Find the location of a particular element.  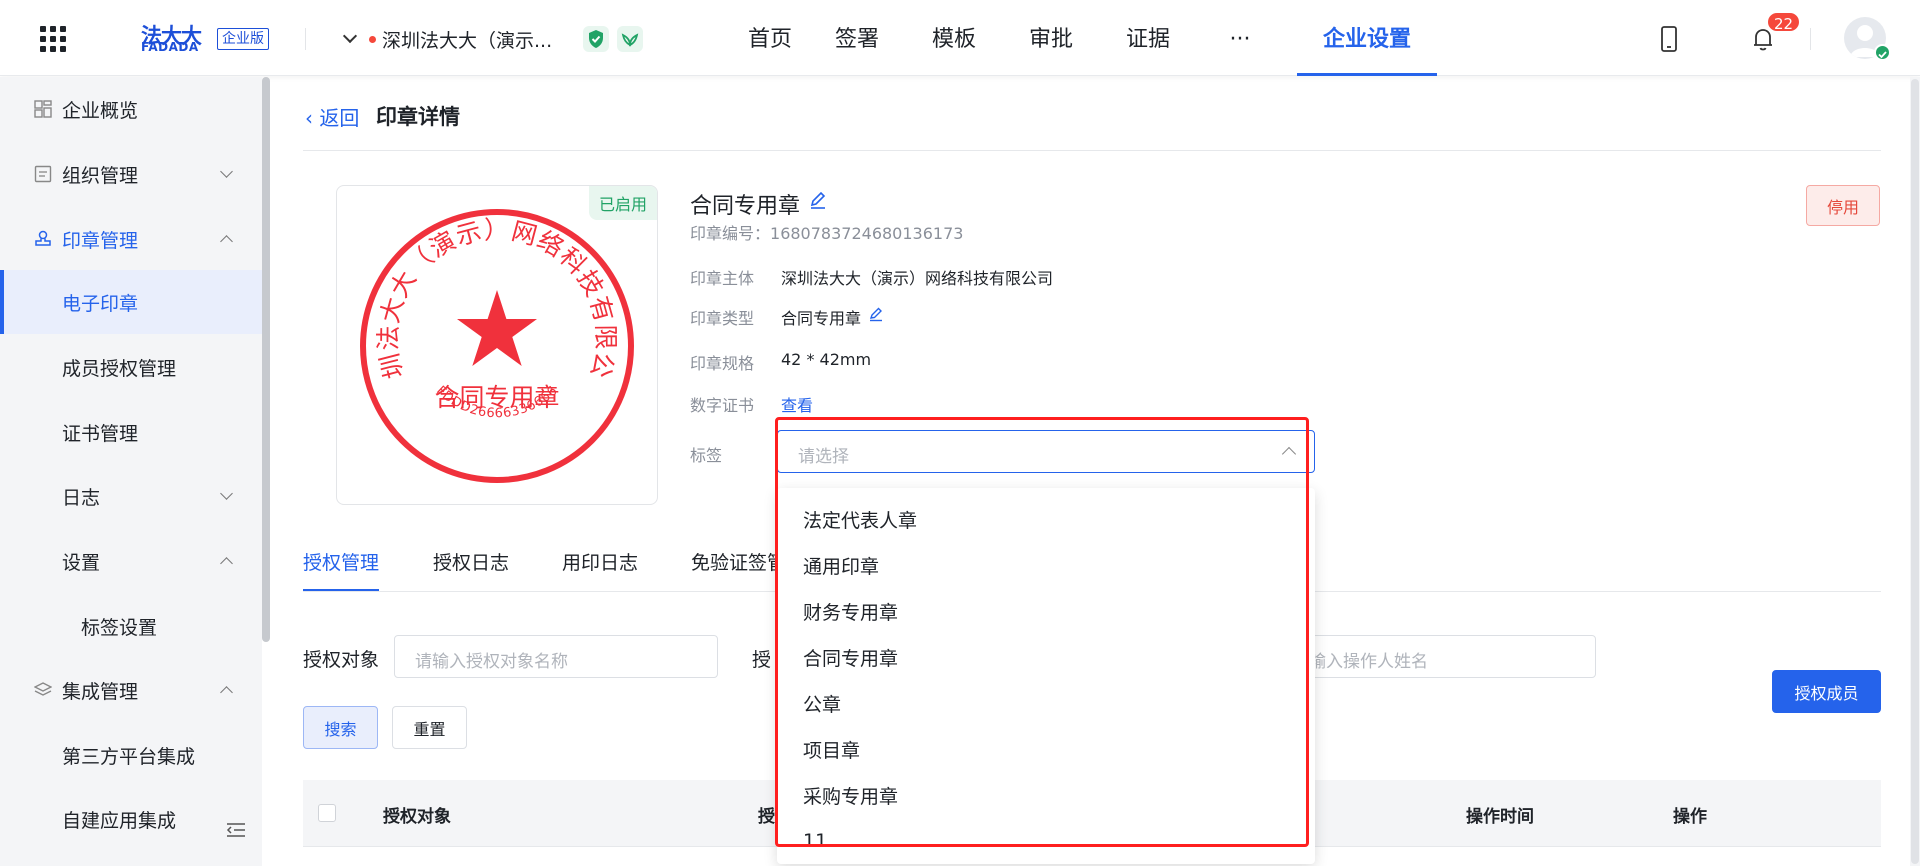

tag-option: 合同专用章 is located at coordinates (1046, 657).